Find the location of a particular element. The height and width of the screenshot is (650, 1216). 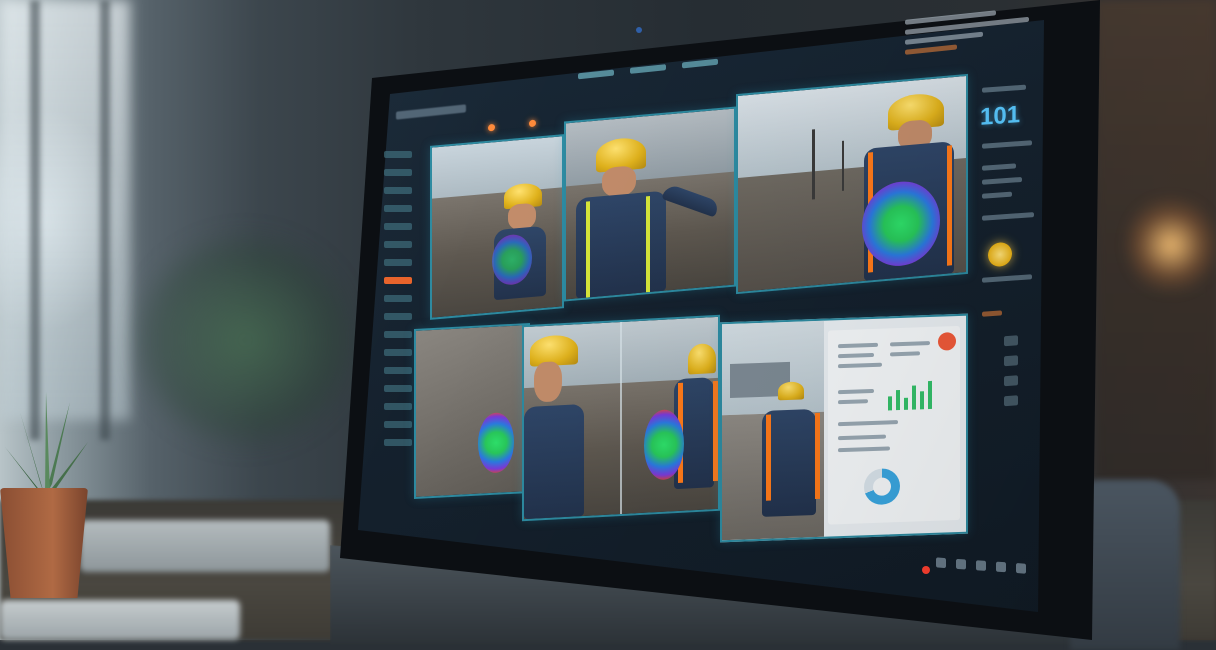

mini-bar-chart is located at coordinates (918, 390).